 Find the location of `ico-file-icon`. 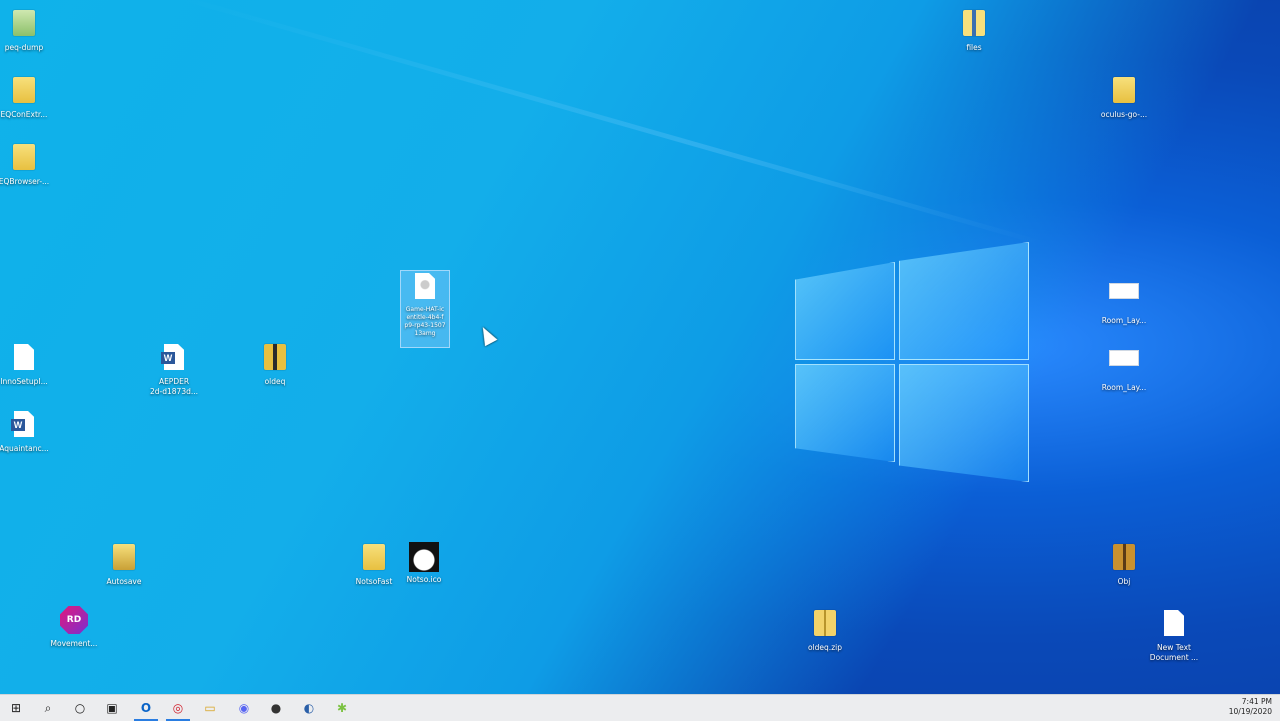

ico-file-icon is located at coordinates (424, 557).